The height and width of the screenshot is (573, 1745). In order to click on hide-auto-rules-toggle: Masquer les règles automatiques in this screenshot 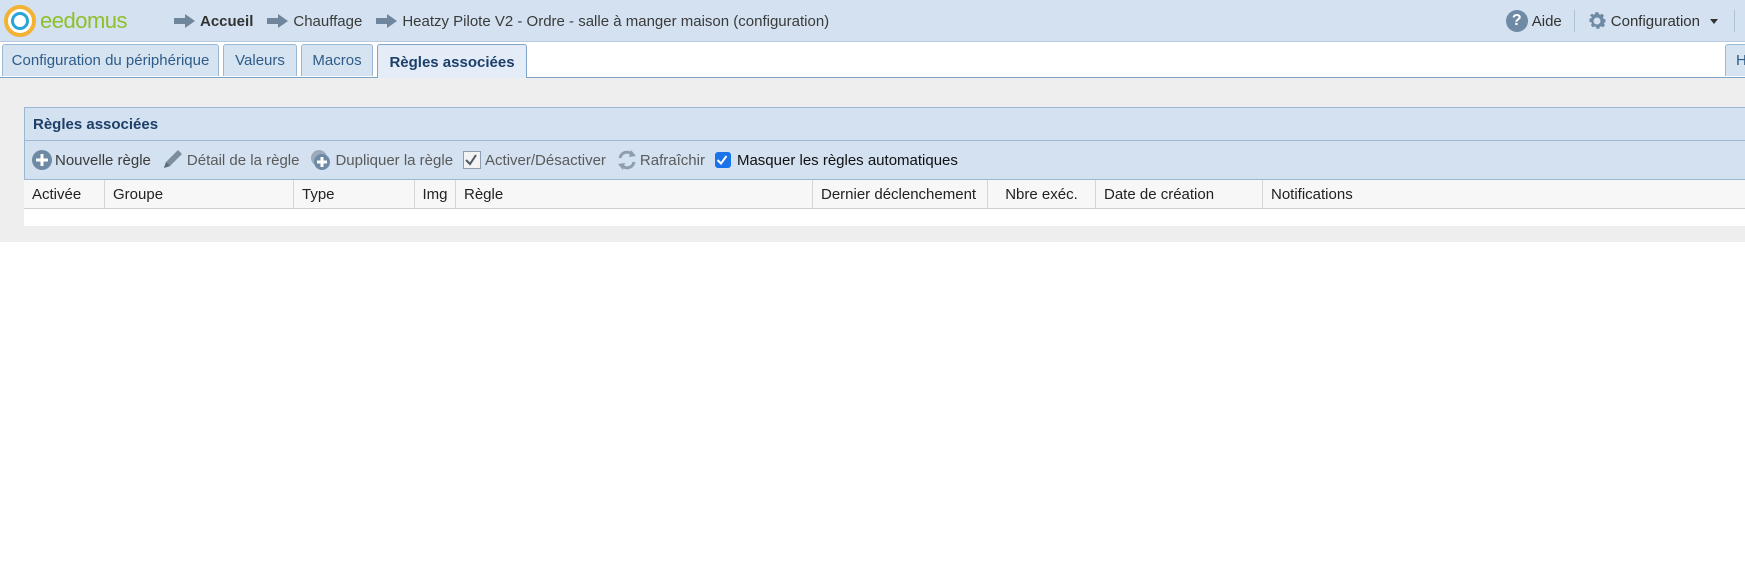, I will do `click(836, 160)`.